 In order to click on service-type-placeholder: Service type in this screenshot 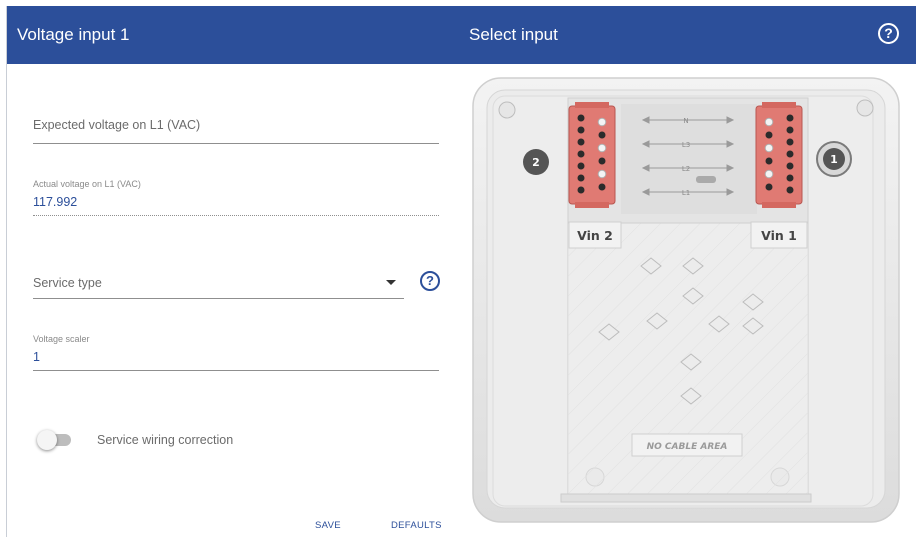, I will do `click(67, 283)`.